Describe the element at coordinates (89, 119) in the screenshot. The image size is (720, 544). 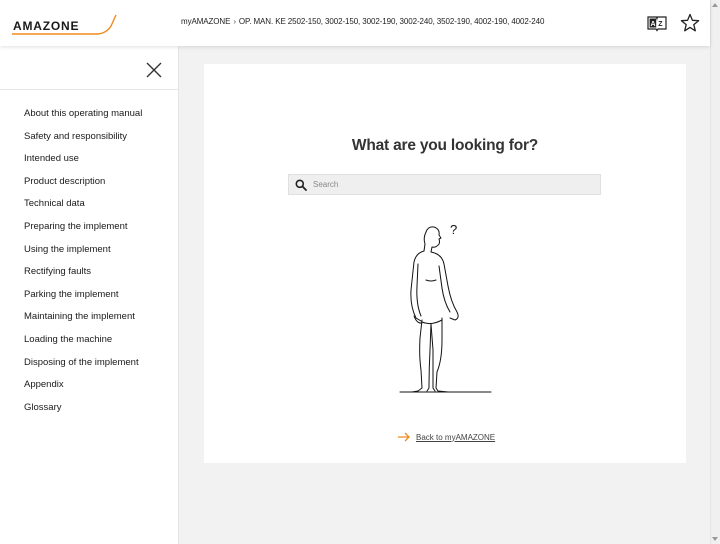
I see `sidebar-item-about-manual: About this operating manual` at that location.